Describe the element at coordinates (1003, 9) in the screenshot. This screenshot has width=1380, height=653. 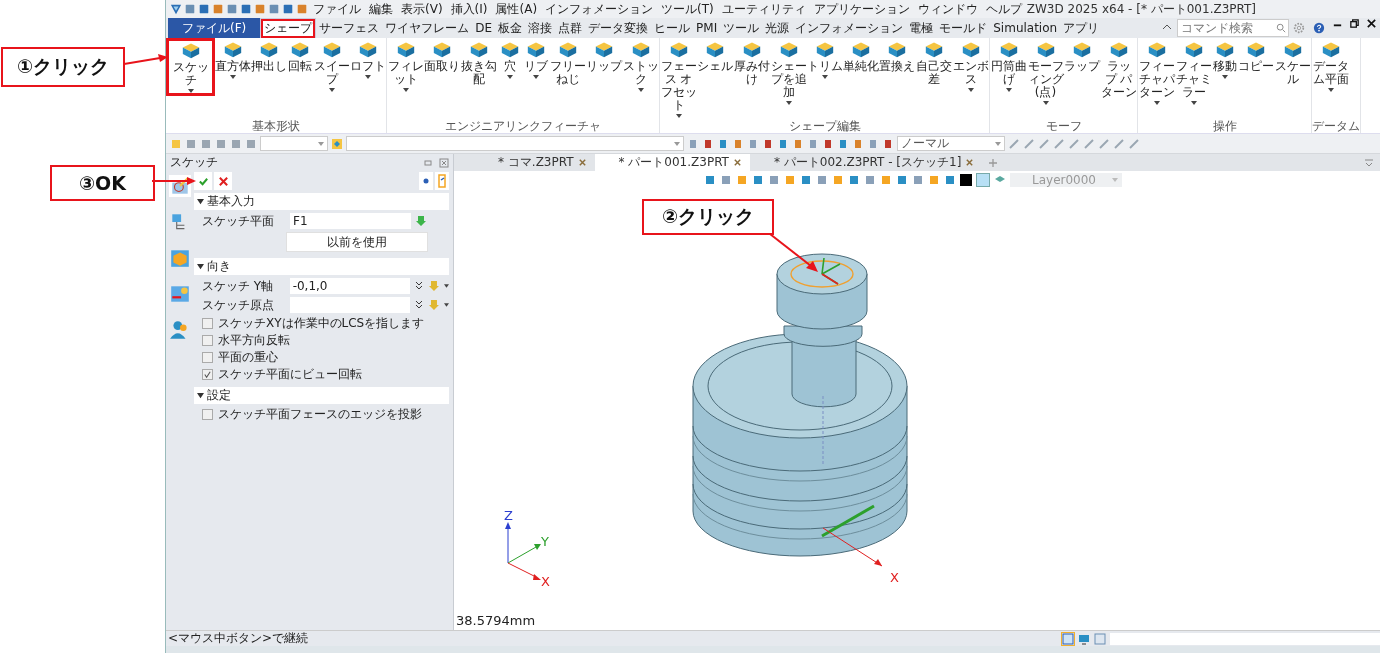
I see `menu-item: ヘルプ` at that location.